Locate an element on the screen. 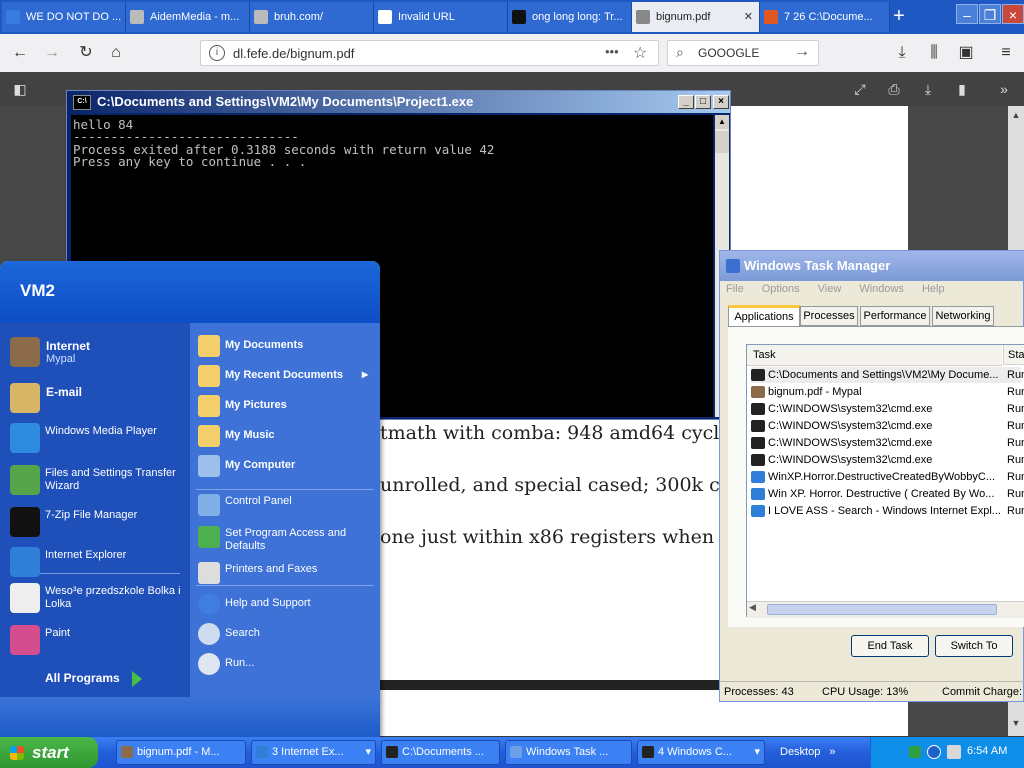 The width and height of the screenshot is (1024, 768). start-menu-program-item: Internet Explorer is located at coordinates (96, 563).